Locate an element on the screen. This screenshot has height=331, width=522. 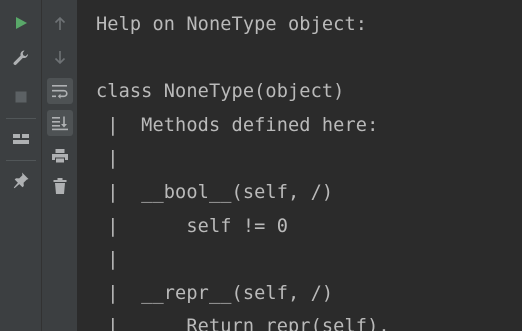
rerun-button is located at coordinates (21, 23).